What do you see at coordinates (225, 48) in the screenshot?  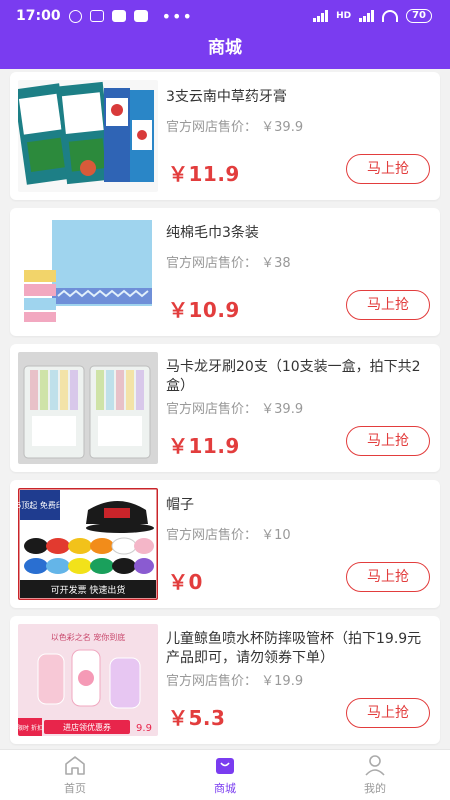 I see `page-title: 商城` at bounding box center [225, 48].